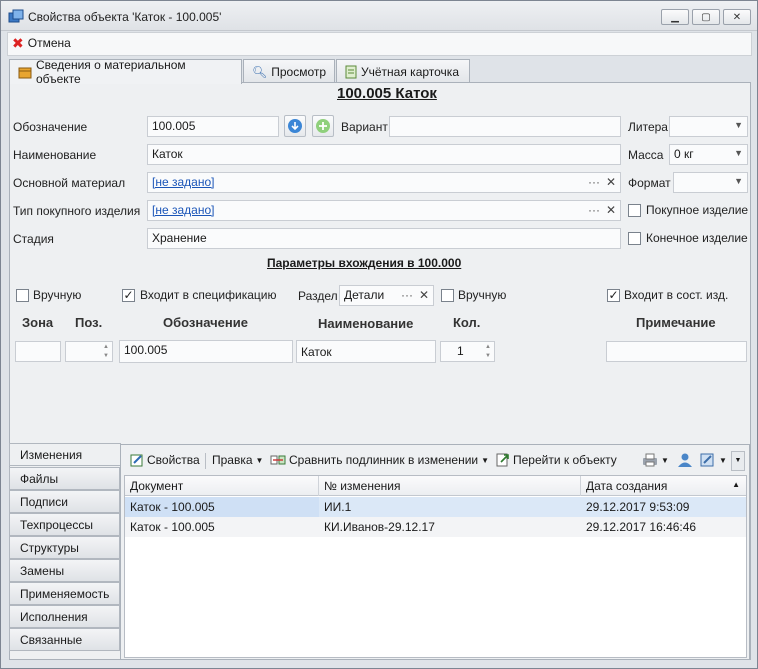 This screenshot has width=758, height=669. I want to click on arrow-down-circle-icon, so click(295, 126).